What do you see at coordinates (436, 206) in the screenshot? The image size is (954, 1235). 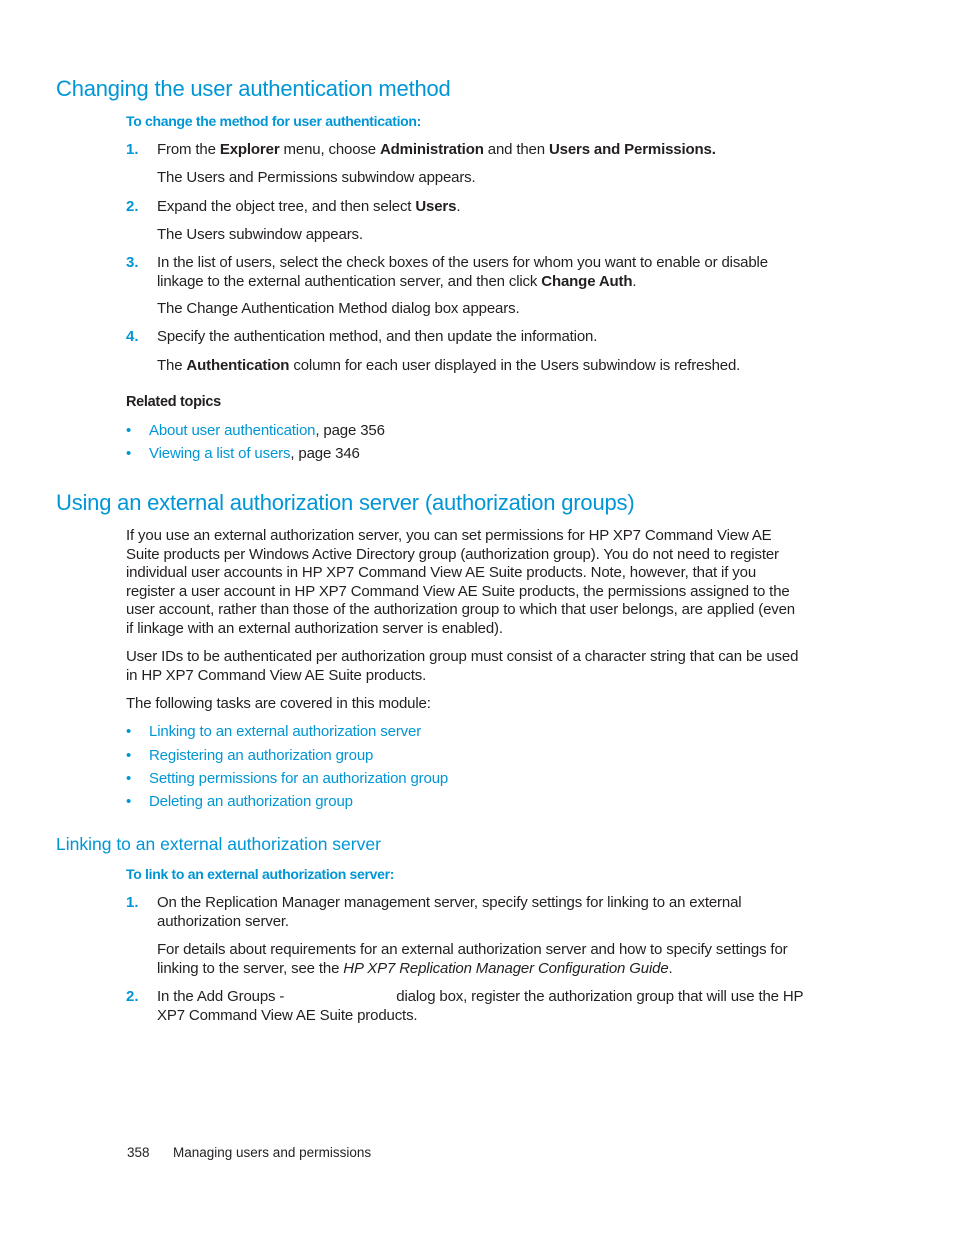 I see `ui-term: Users` at bounding box center [436, 206].